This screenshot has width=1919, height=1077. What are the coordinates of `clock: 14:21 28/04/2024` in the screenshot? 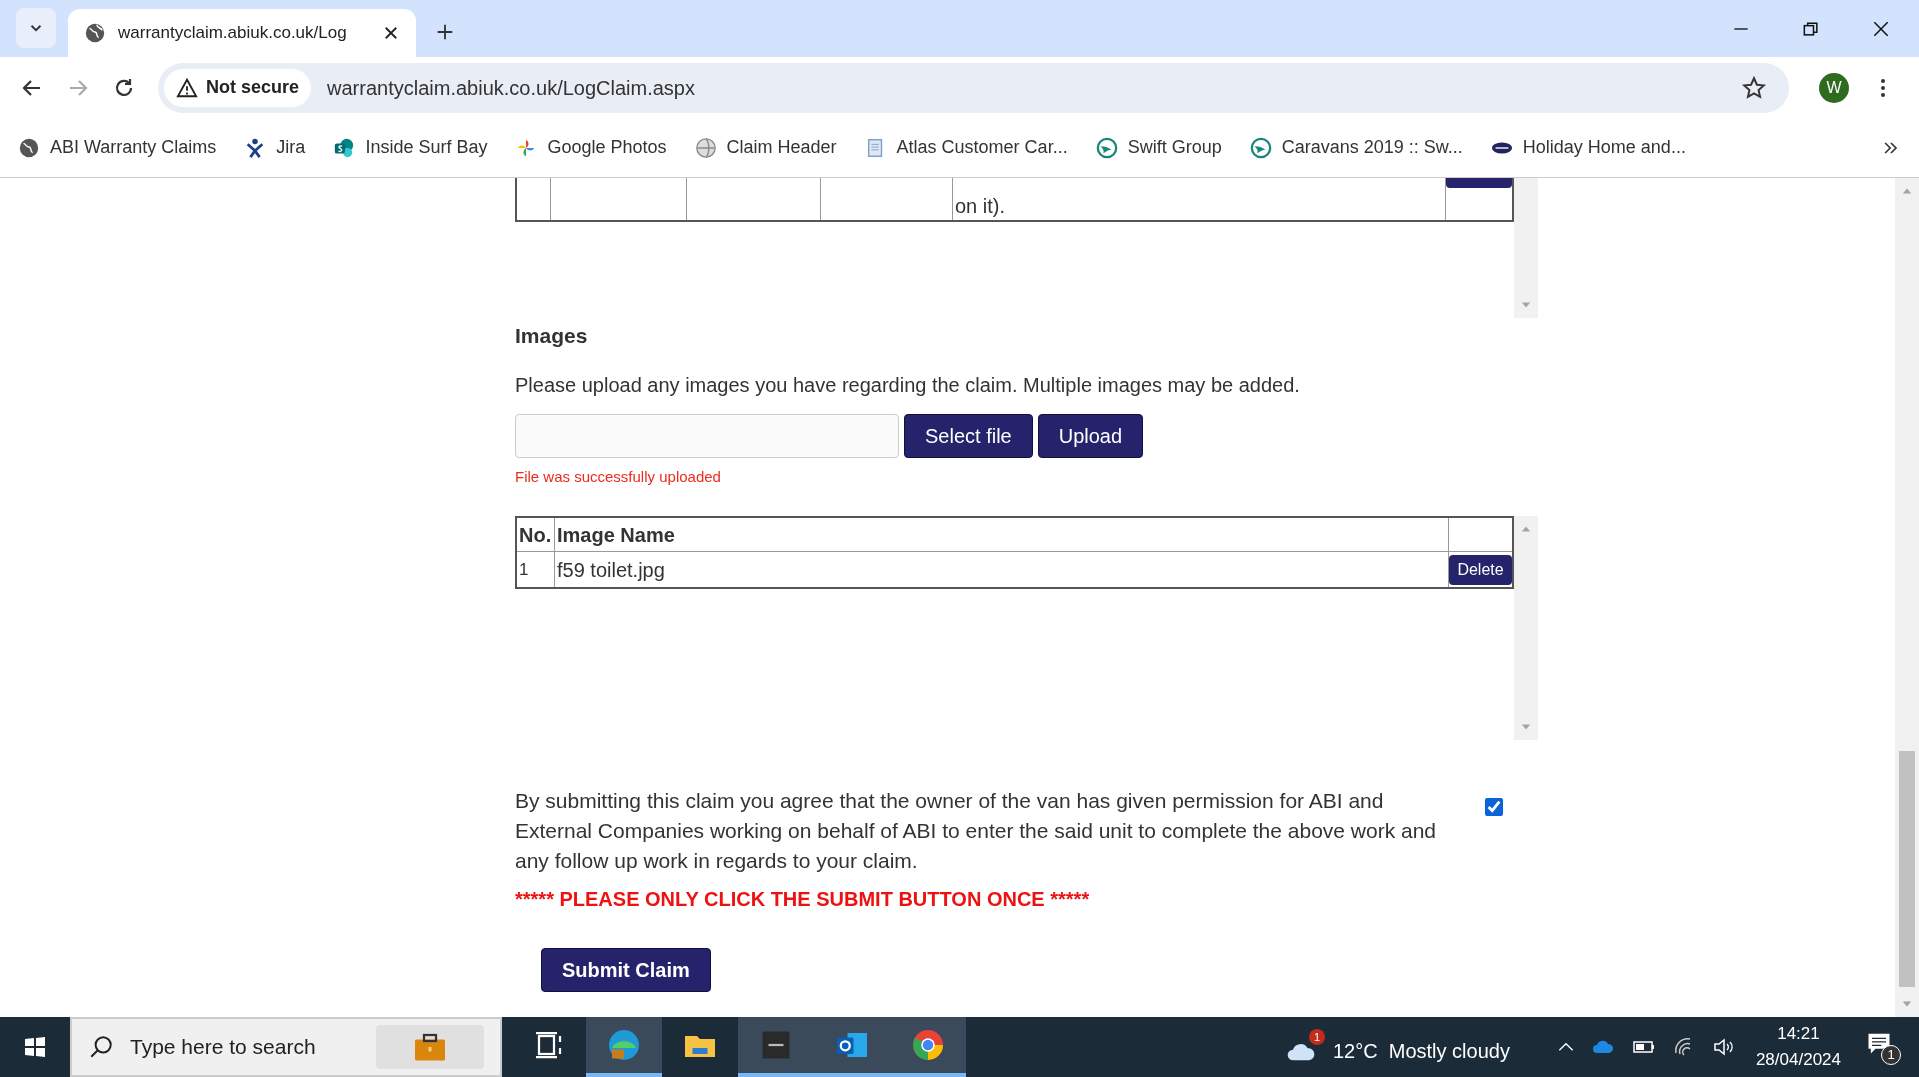 It's located at (1798, 1047).